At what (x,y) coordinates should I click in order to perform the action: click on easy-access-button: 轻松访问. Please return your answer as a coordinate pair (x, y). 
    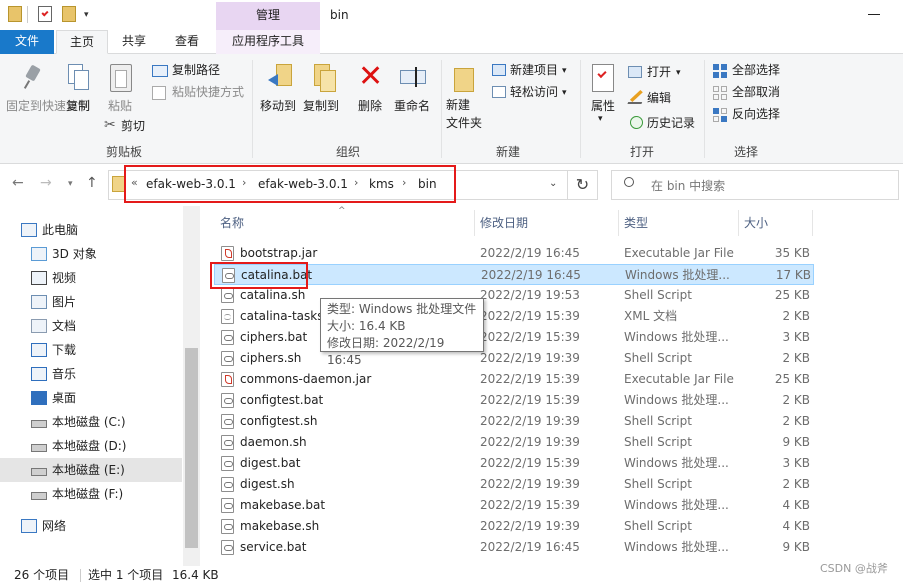
    Looking at the image, I should click on (534, 92).